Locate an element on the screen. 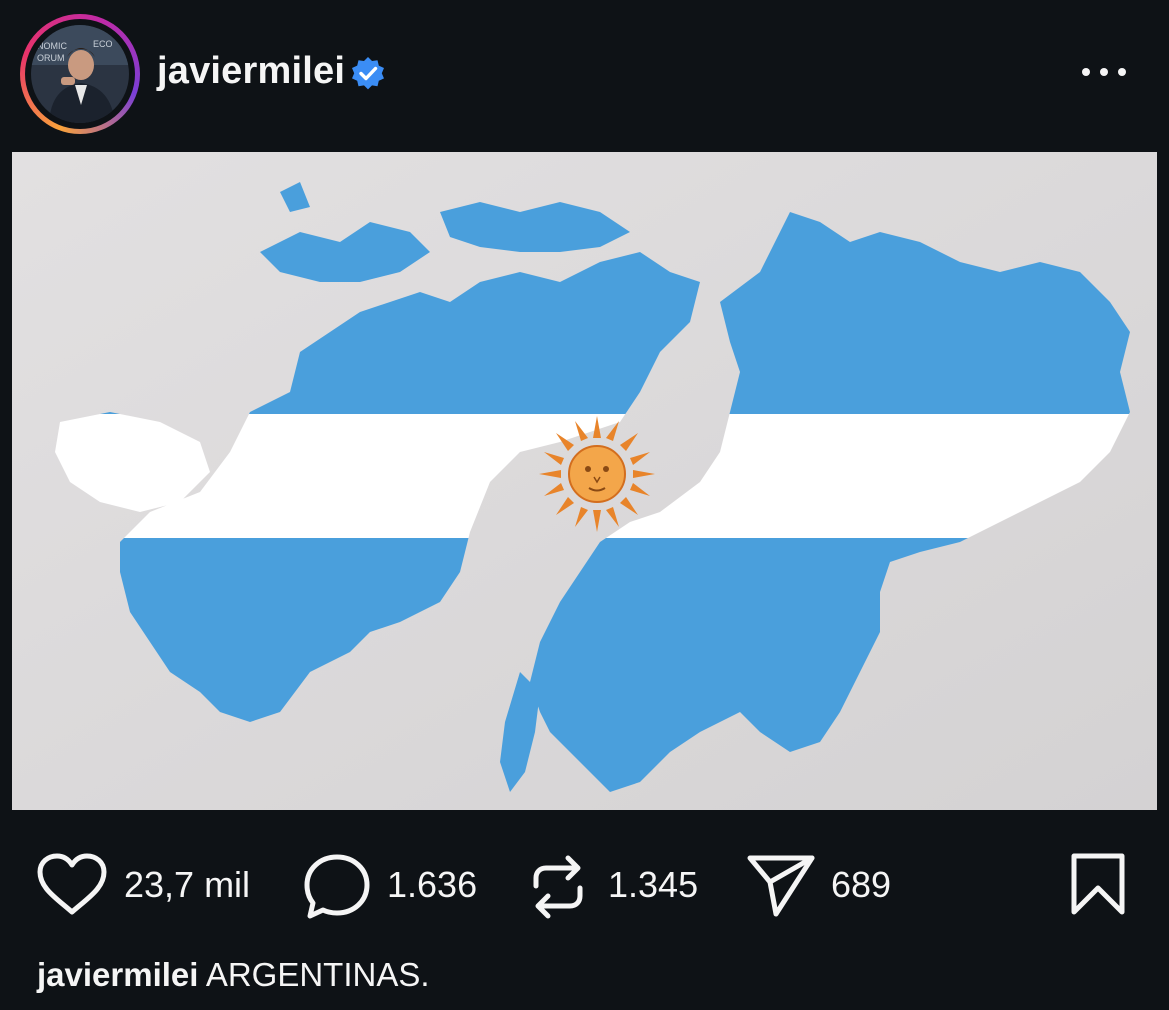 The image size is (1169, 1010). story-ring: NOMIC ECO ORUM is located at coordinates (80, 74).